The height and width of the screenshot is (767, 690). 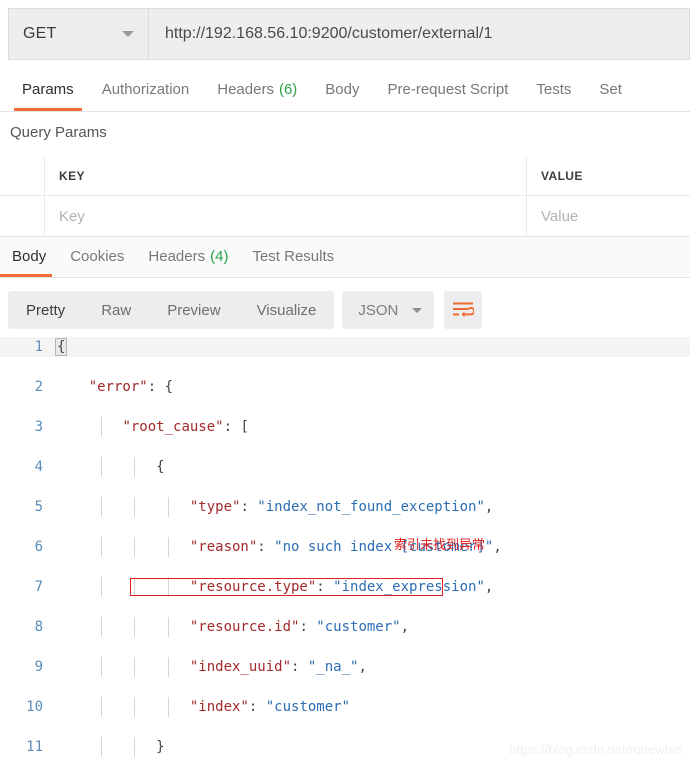 I want to click on request-tab-tests: Tests, so click(x=553, y=89).